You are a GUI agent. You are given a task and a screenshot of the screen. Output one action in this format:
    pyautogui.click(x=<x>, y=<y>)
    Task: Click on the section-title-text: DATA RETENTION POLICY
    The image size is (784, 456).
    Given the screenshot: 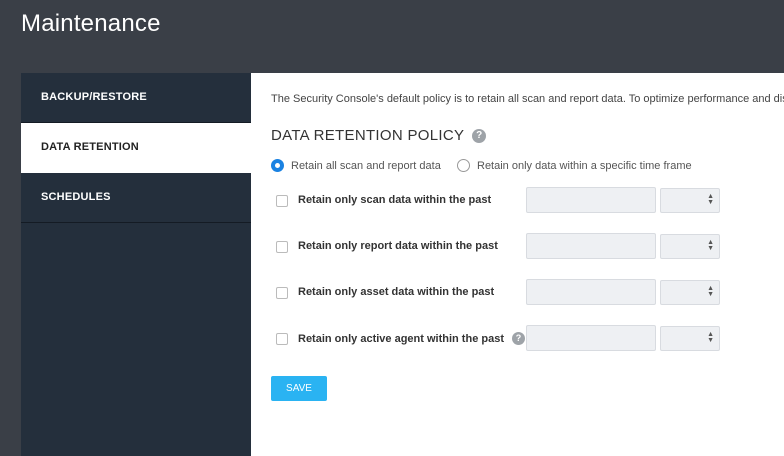 What is the action you would take?
    pyautogui.click(x=368, y=135)
    